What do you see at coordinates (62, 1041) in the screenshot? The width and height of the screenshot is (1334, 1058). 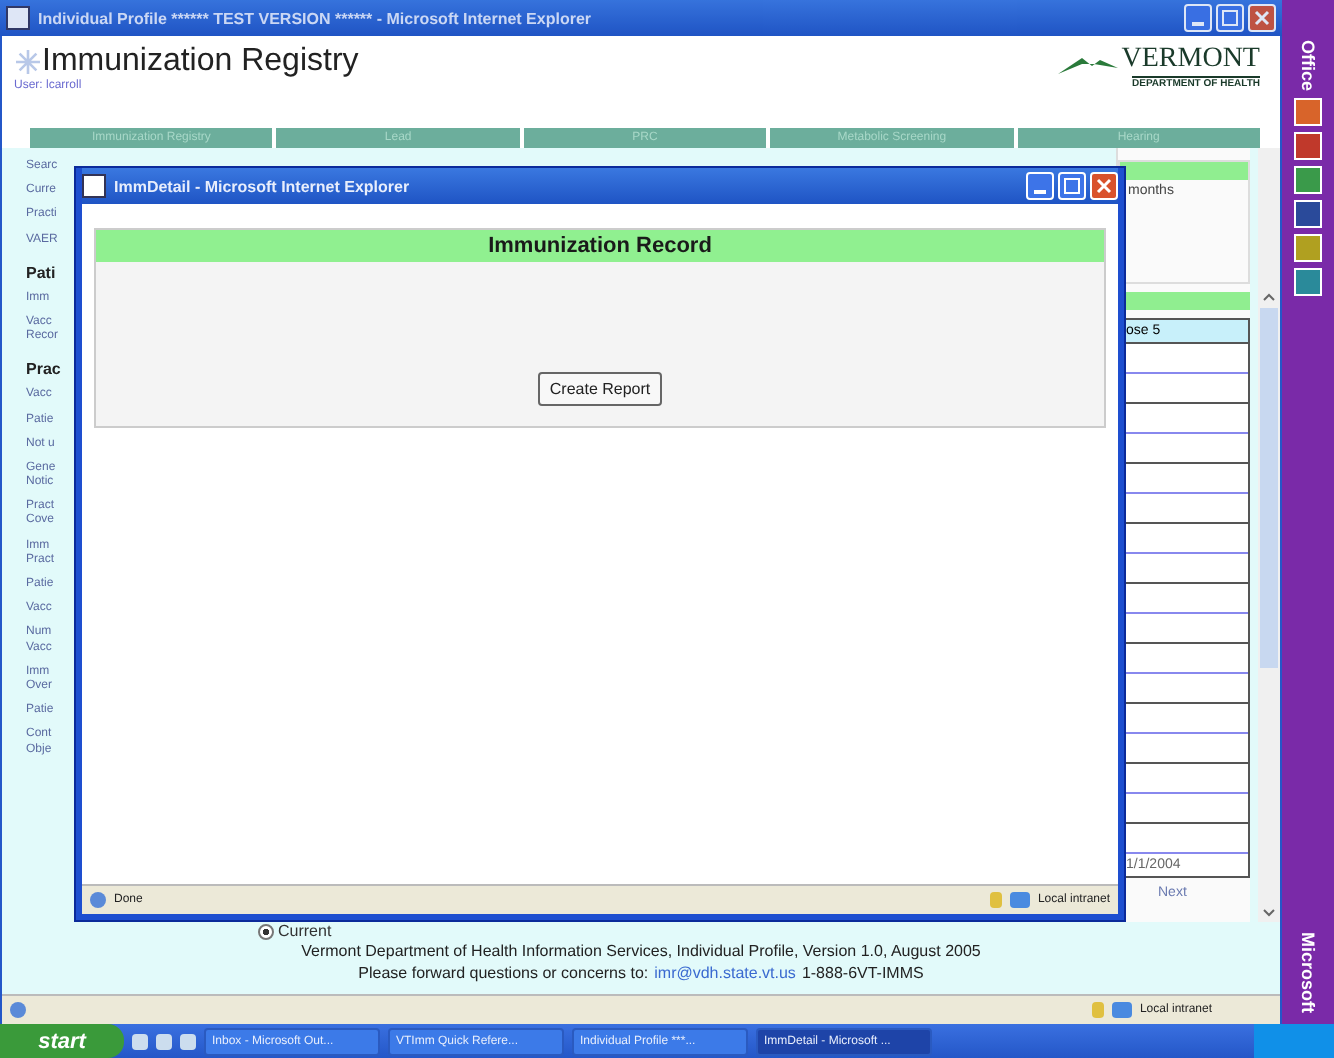 I see `start-button: start` at bounding box center [62, 1041].